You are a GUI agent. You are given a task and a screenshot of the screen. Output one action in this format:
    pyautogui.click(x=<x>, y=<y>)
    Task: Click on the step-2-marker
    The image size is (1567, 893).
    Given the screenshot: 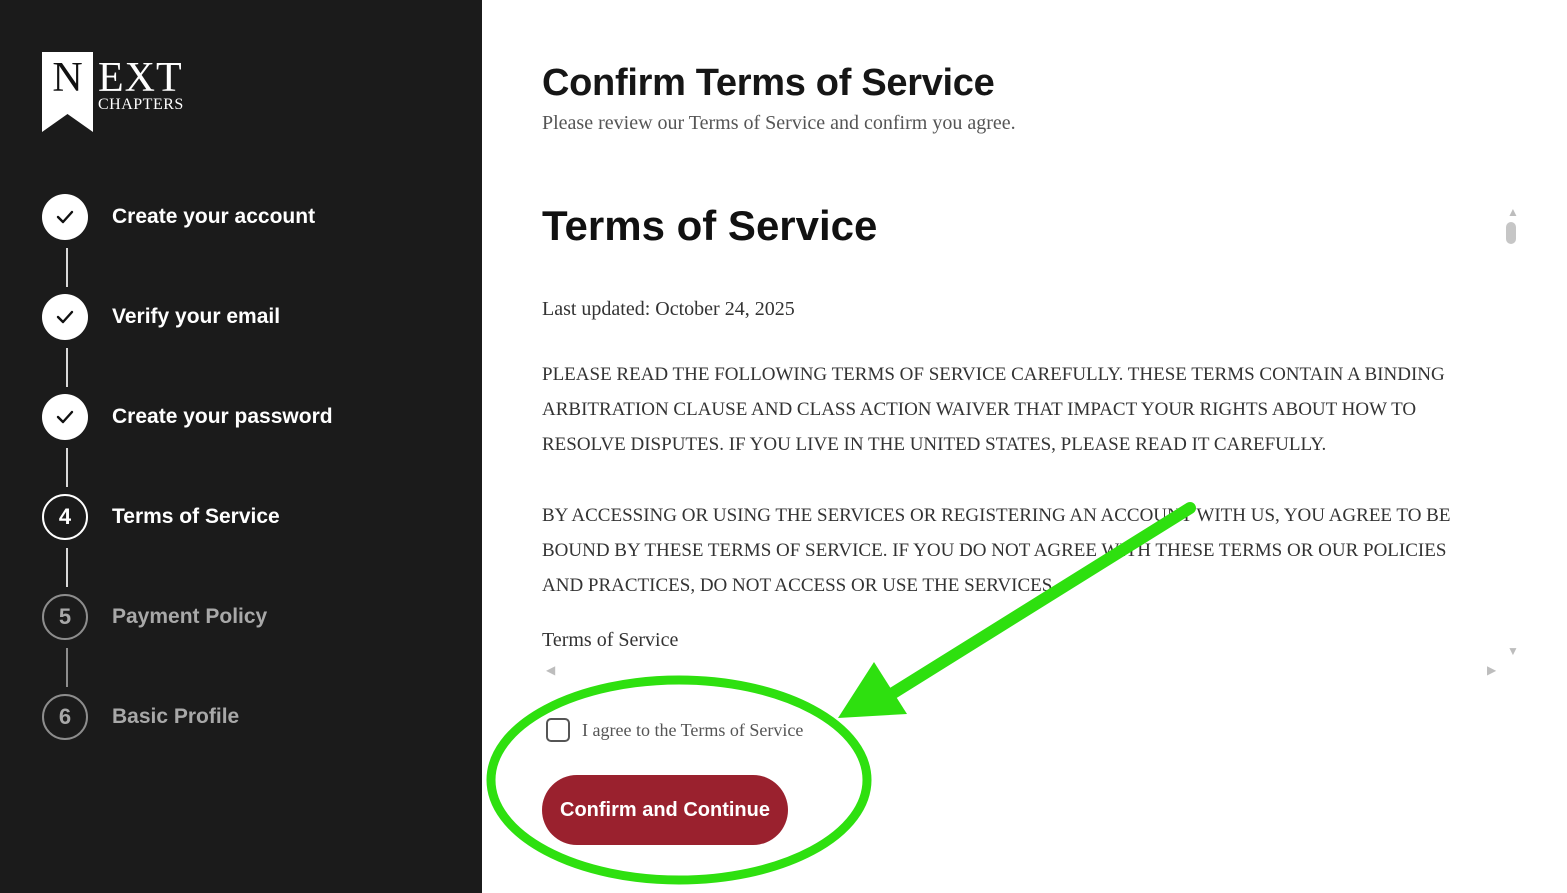 What is the action you would take?
    pyautogui.click(x=65, y=317)
    